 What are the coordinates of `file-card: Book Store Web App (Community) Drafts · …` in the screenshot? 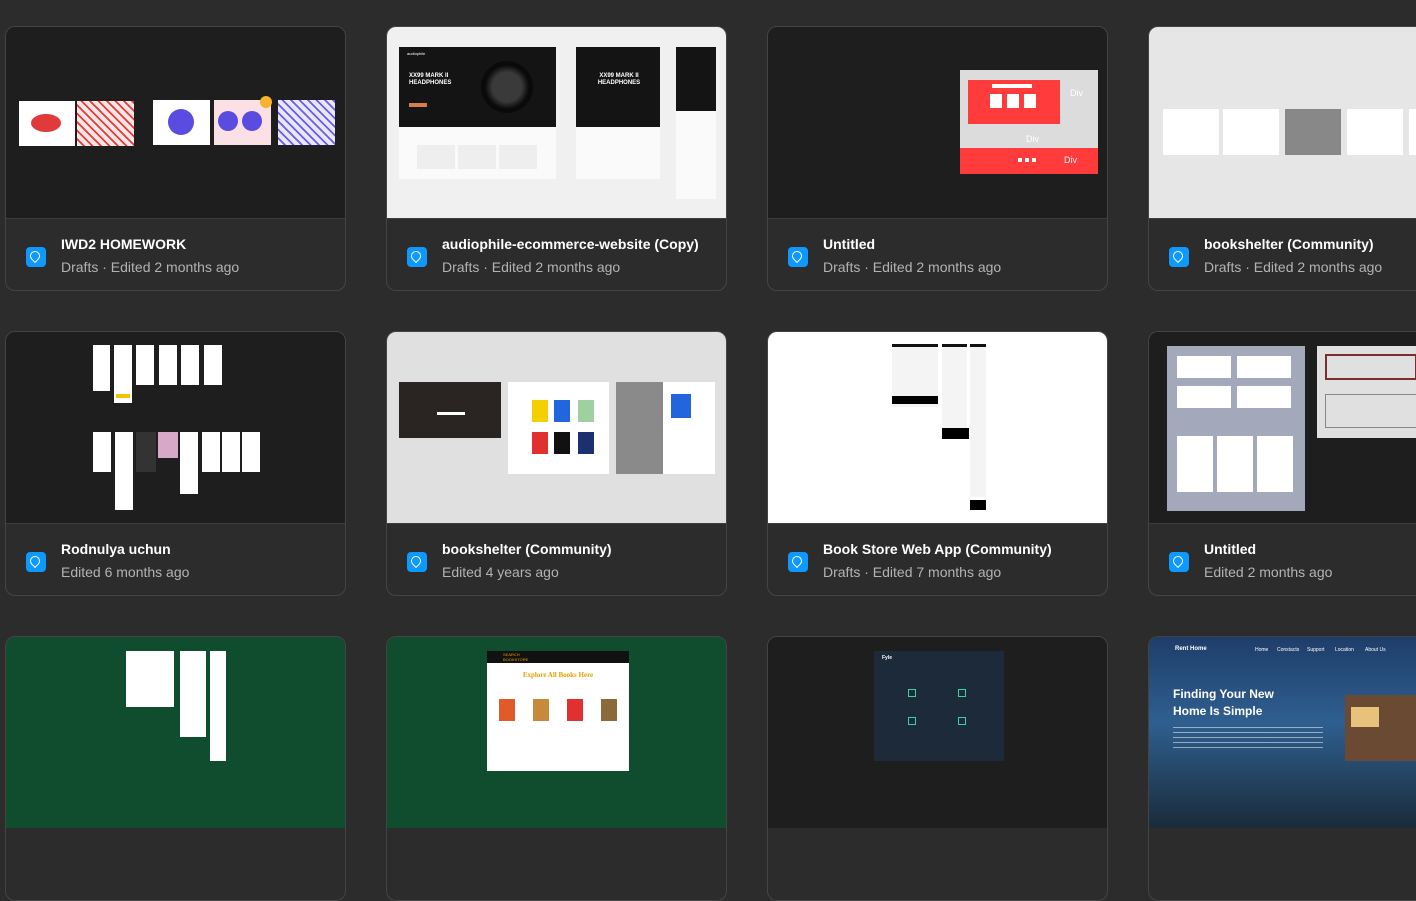 It's located at (937, 463).